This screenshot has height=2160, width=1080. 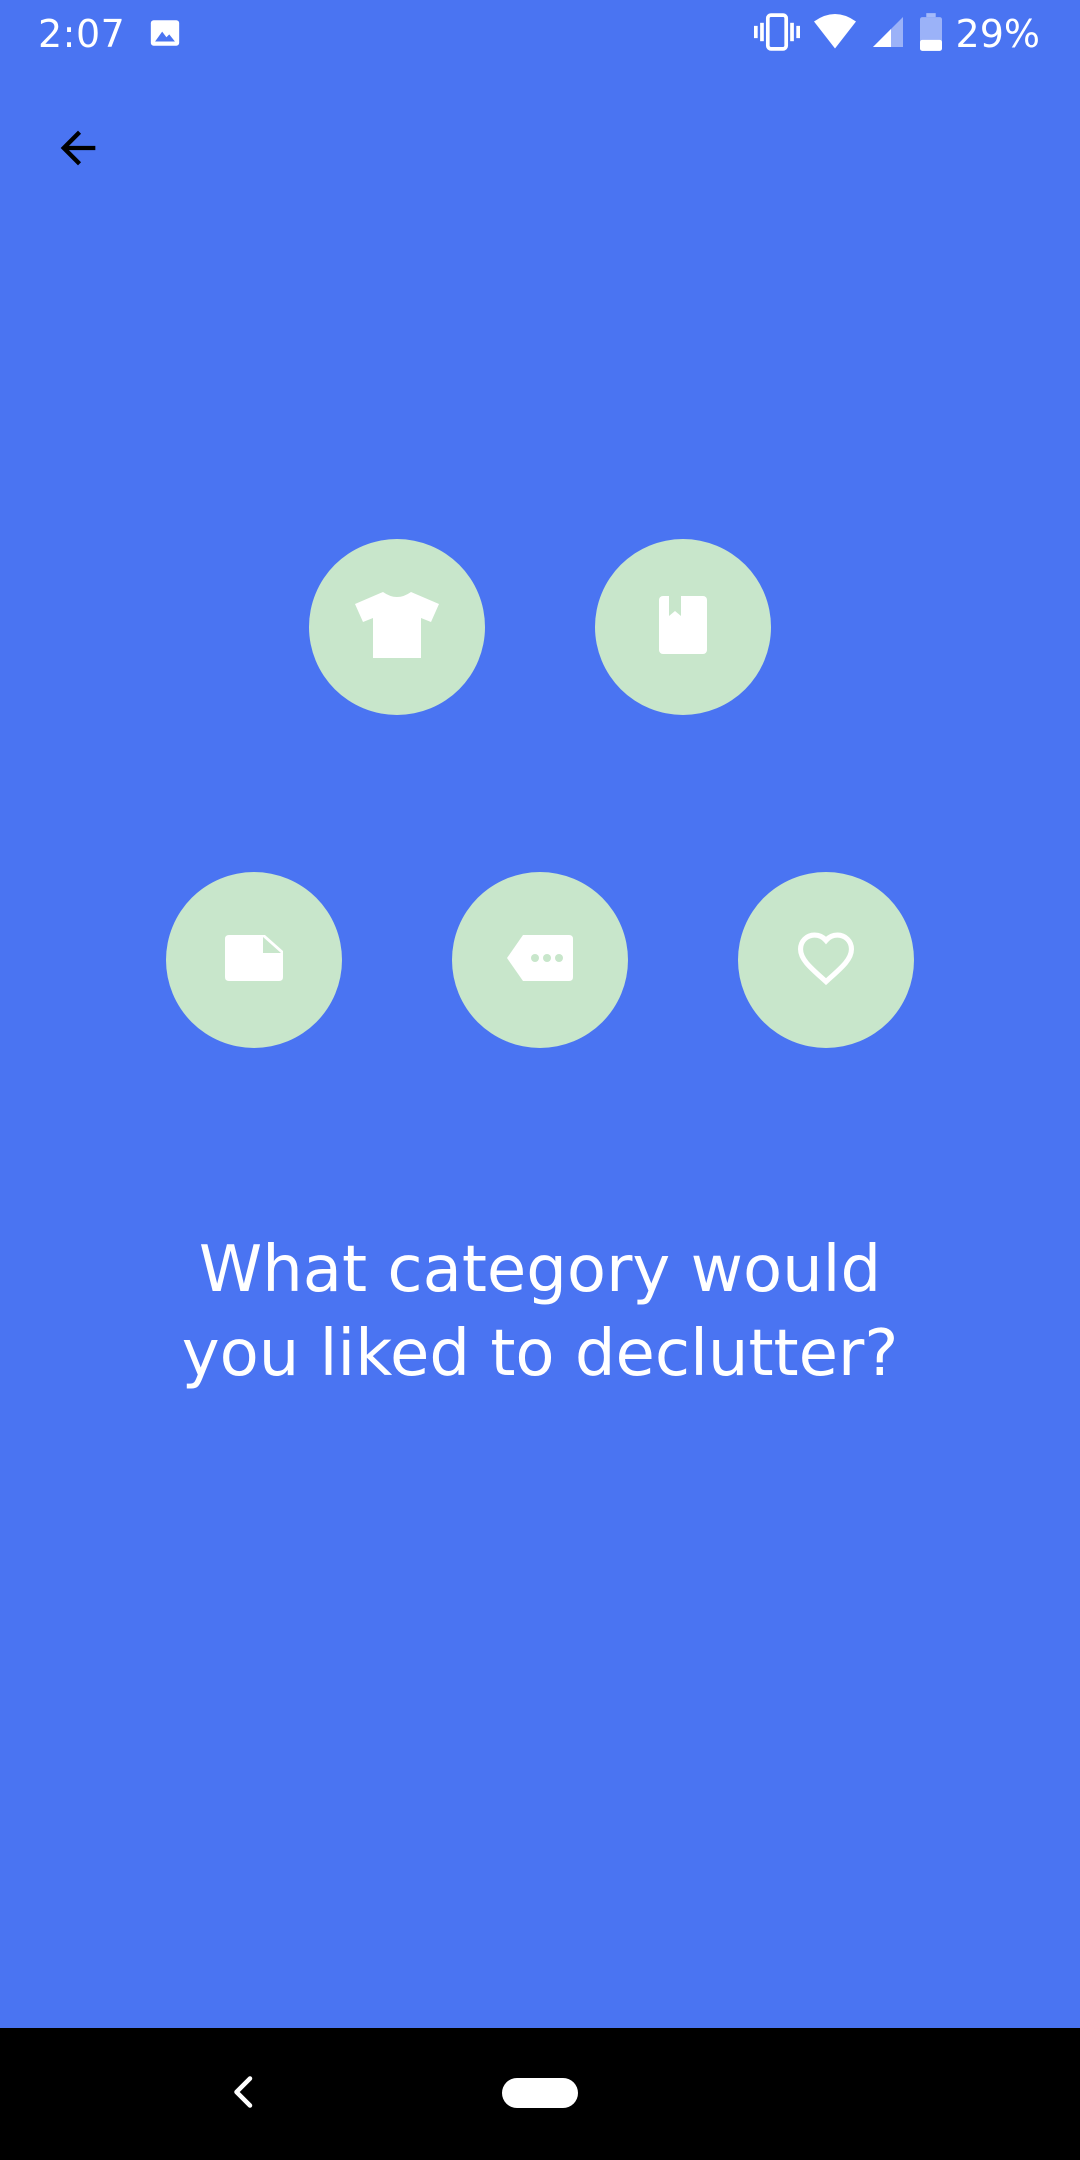 I want to click on battery-percent: 29%, so click(x=997, y=34).